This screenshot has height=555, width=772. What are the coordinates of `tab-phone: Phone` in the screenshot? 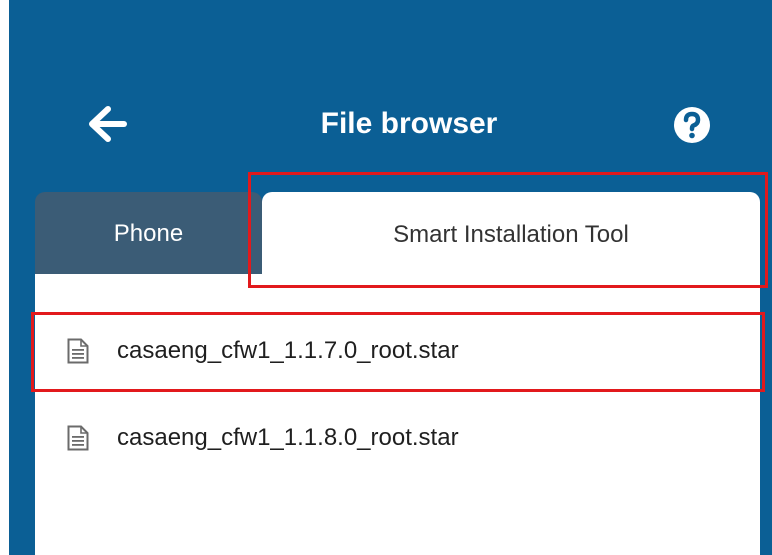 It's located at (148, 233).